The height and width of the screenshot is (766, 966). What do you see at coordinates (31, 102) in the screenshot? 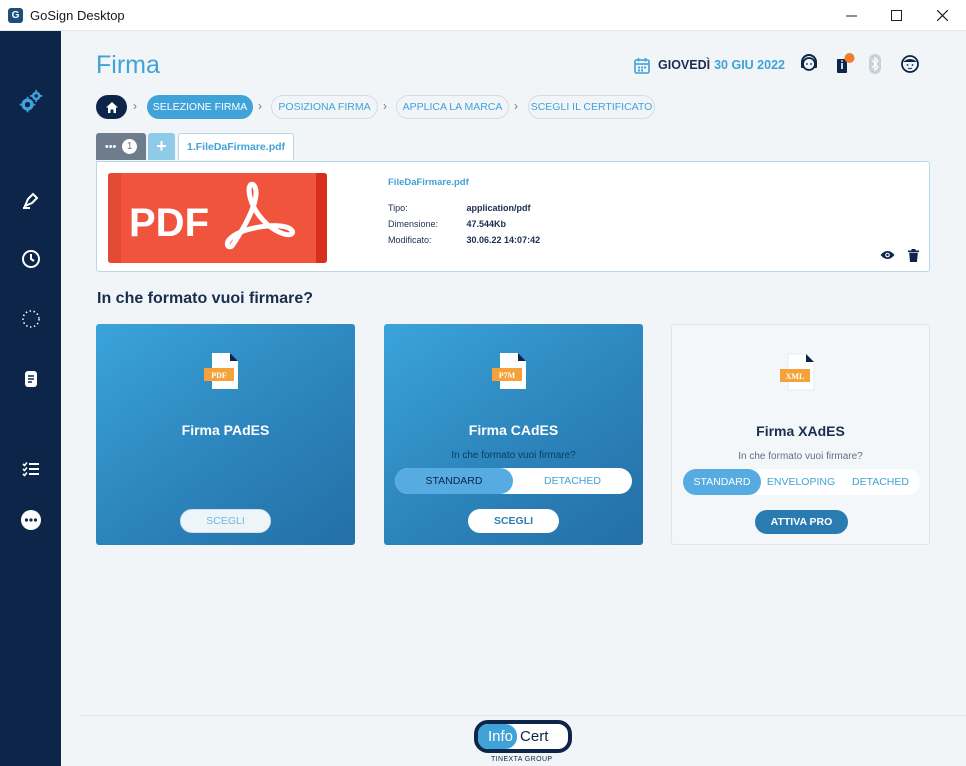
I see `settings-gears-icon` at bounding box center [31, 102].